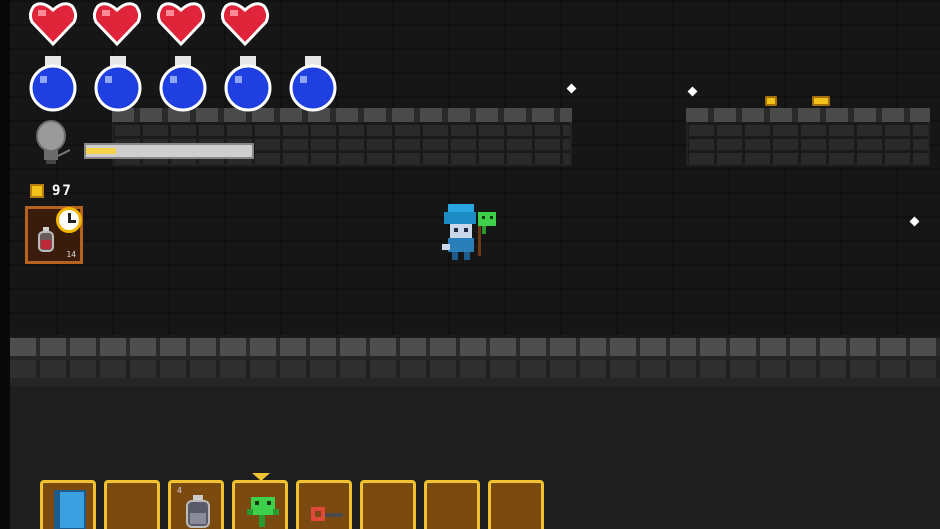 The width and height of the screenshot is (940, 529). Describe the element at coordinates (71, 254) in the screenshot. I see `buff-count: 14` at that location.